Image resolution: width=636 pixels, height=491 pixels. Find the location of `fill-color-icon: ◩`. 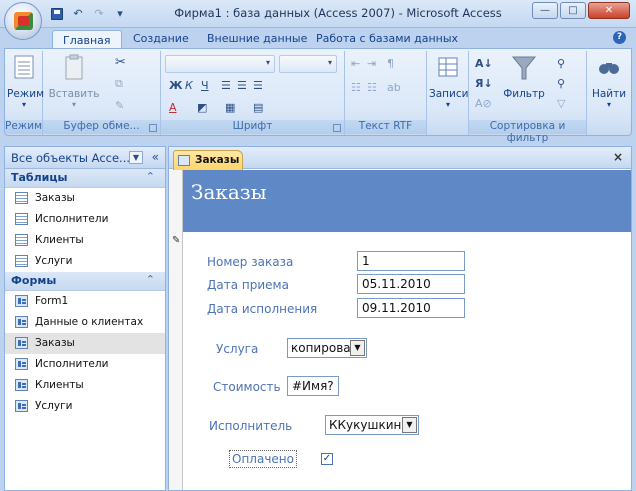

fill-color-icon: ◩ is located at coordinates (202, 107).